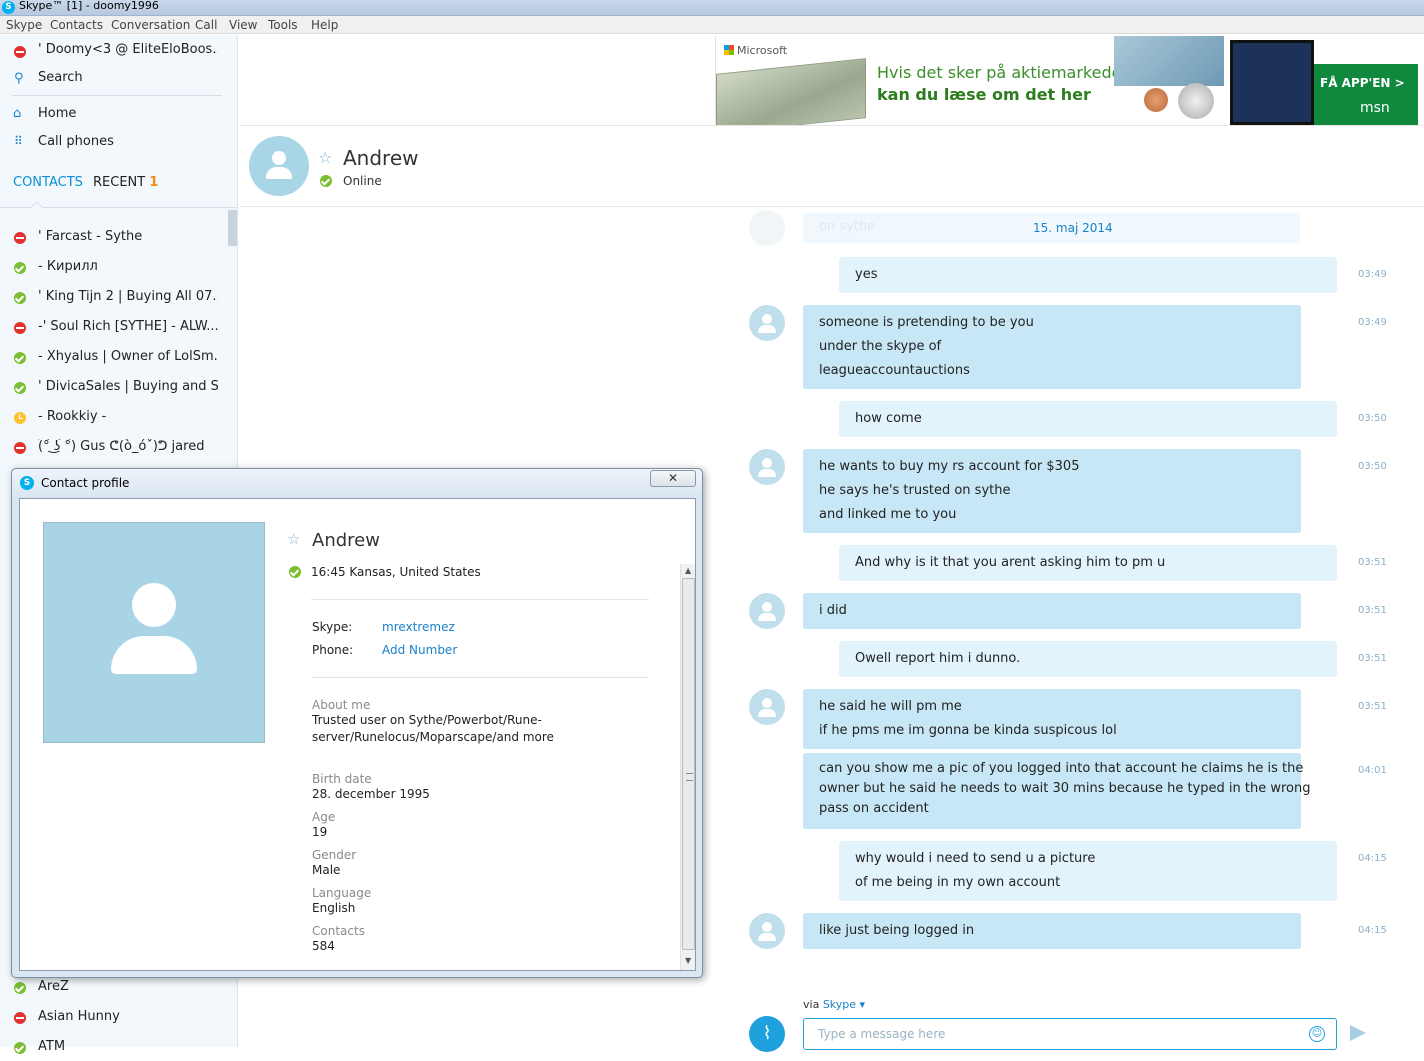  I want to click on contact-item: Asian Hunny, so click(118, 1018).